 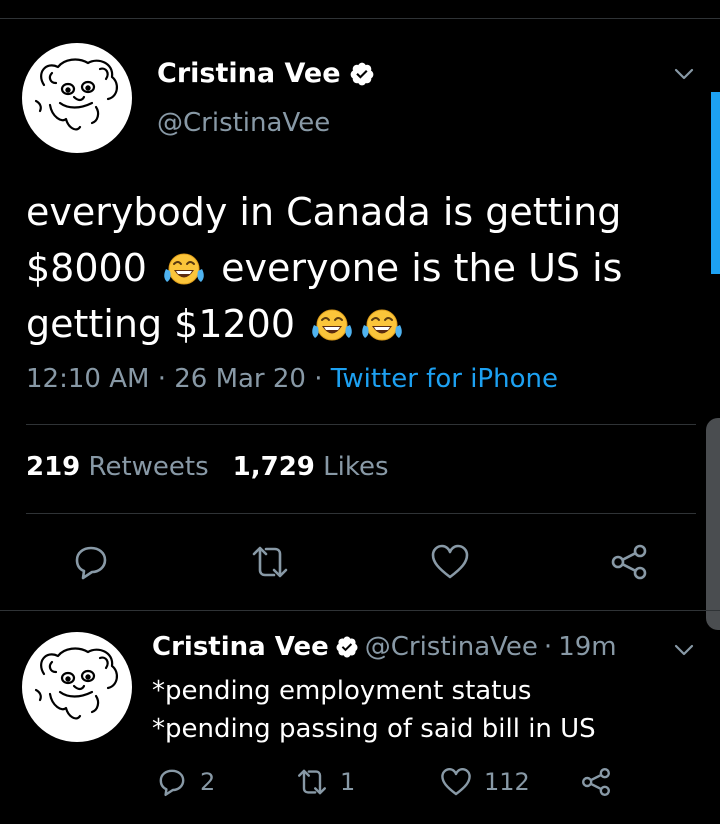 I want to click on retweets-stat: 219 Retweets, so click(x=117, y=467).